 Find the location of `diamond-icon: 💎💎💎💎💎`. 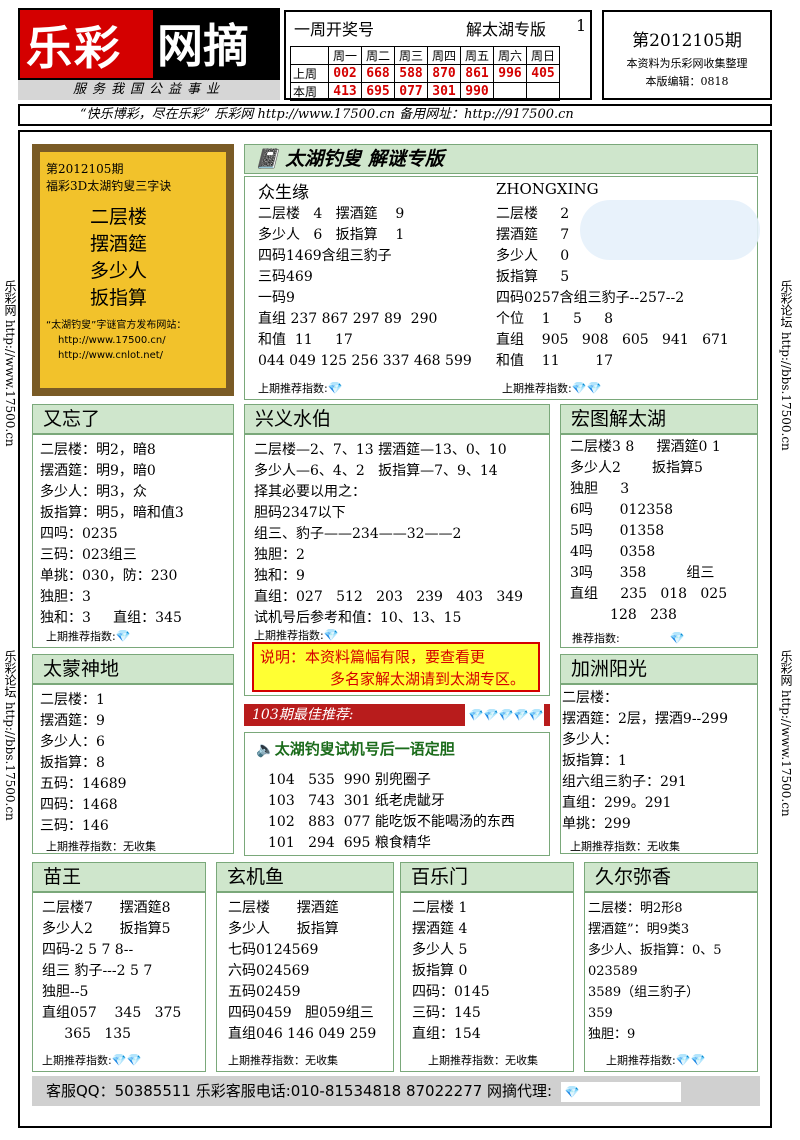

diamond-icon: 💎💎💎💎💎 is located at coordinates (504, 715).